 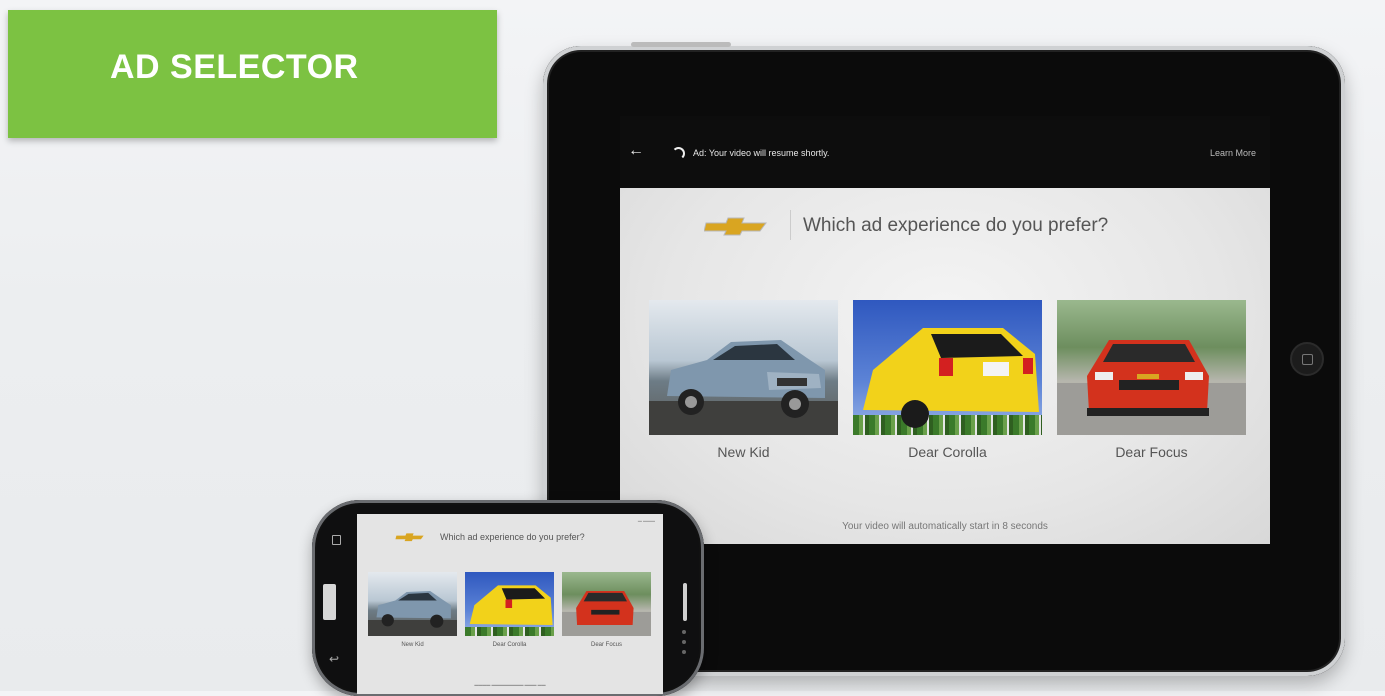 What do you see at coordinates (329, 602) in the screenshot?
I see `phone-speaker` at bounding box center [329, 602].